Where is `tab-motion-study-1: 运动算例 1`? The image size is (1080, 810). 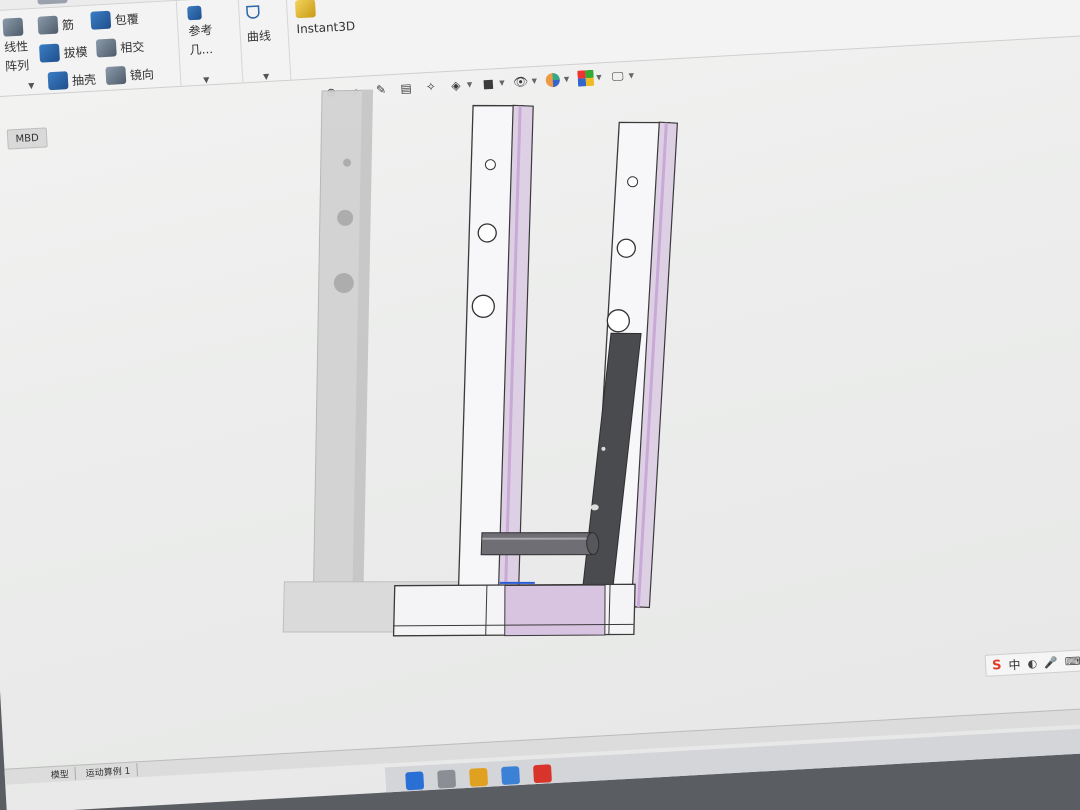 tab-motion-study-1: 运动算例 1 is located at coordinates (108, 771).